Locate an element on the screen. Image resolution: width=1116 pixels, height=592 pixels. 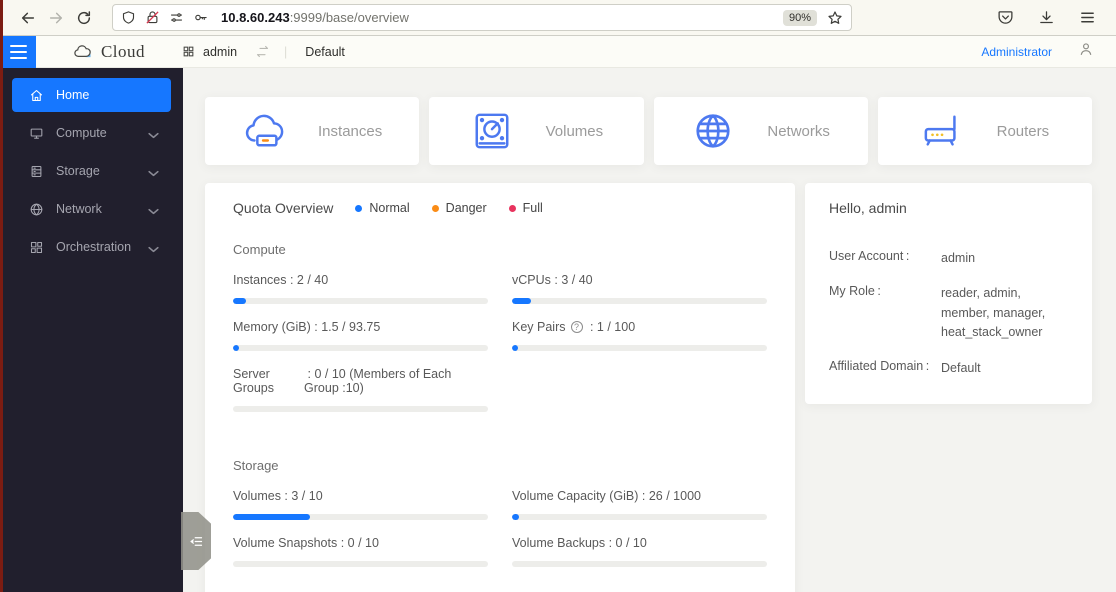
quota-item-label: Volume Capacity (GiB) : 26 / 1000 is located at coordinates (606, 496).